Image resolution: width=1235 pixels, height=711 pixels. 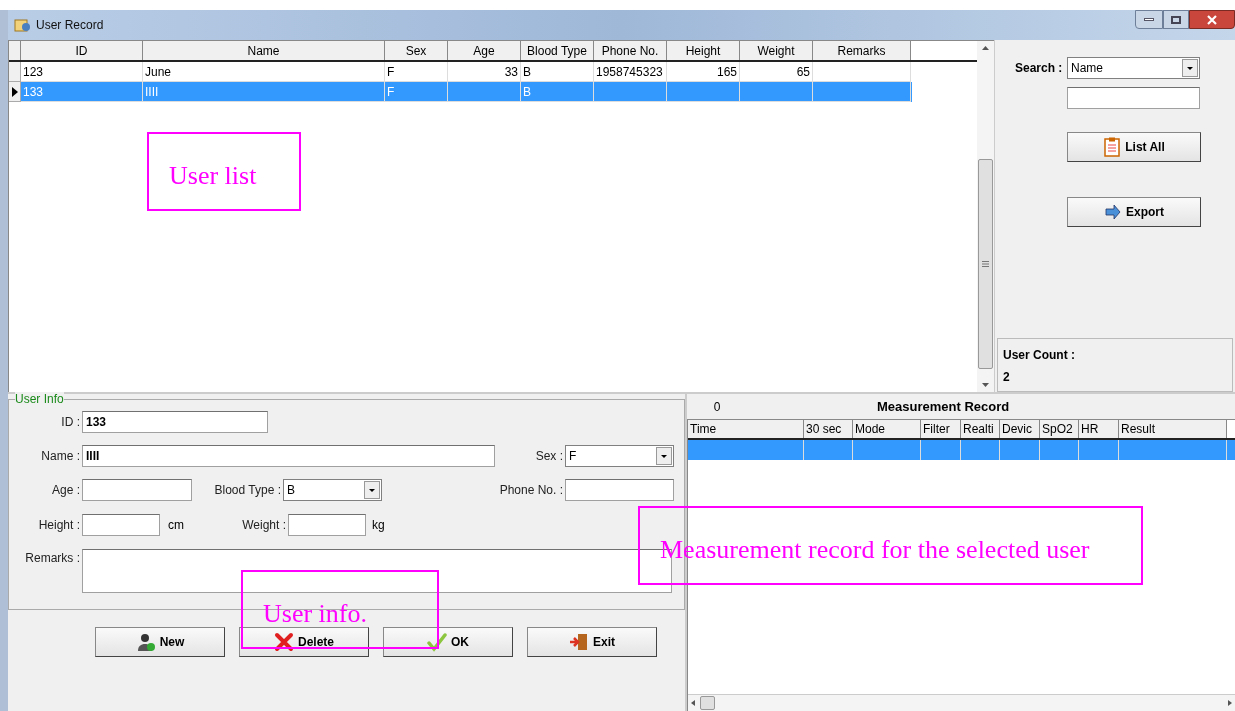 I want to click on row-pointer-icon, so click(x=14, y=91).